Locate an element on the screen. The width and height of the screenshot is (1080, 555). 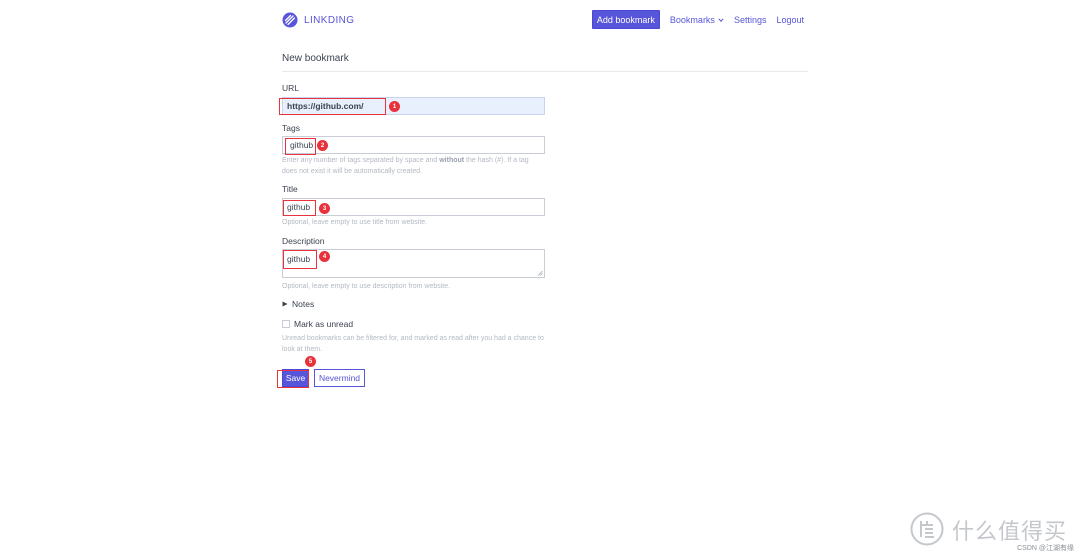
annotation-badge-2: 2 is located at coordinates (322, 145).